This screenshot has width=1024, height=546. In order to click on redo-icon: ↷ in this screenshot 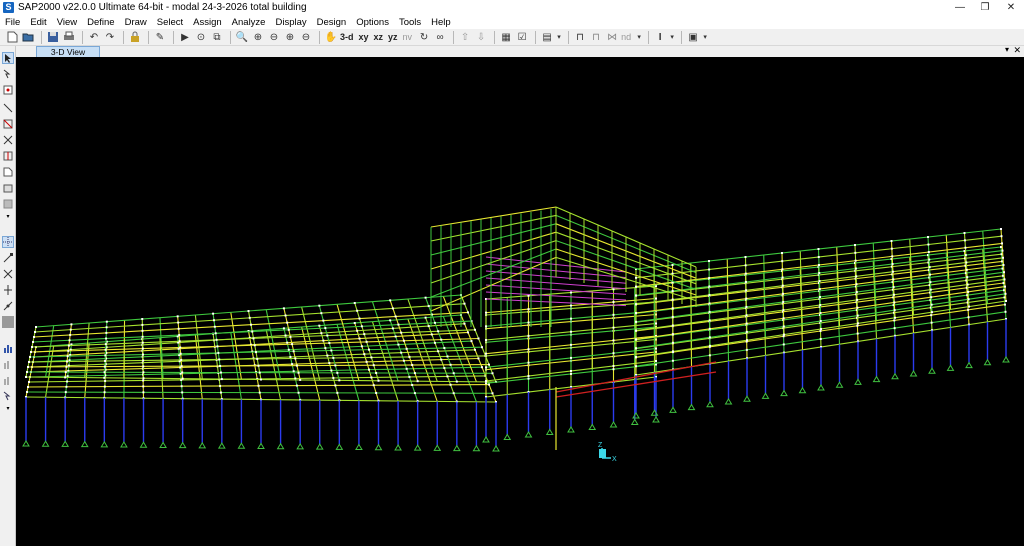, I will do `click(110, 37)`.